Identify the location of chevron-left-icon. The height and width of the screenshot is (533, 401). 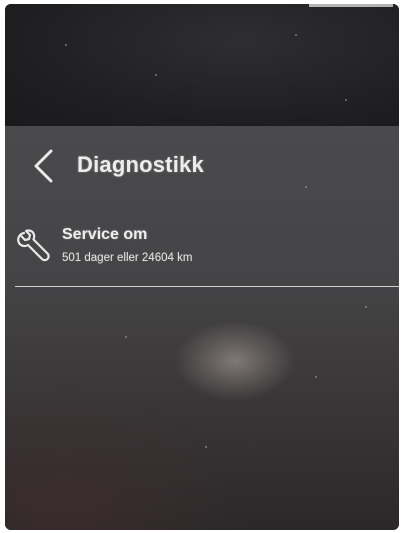
(43, 166).